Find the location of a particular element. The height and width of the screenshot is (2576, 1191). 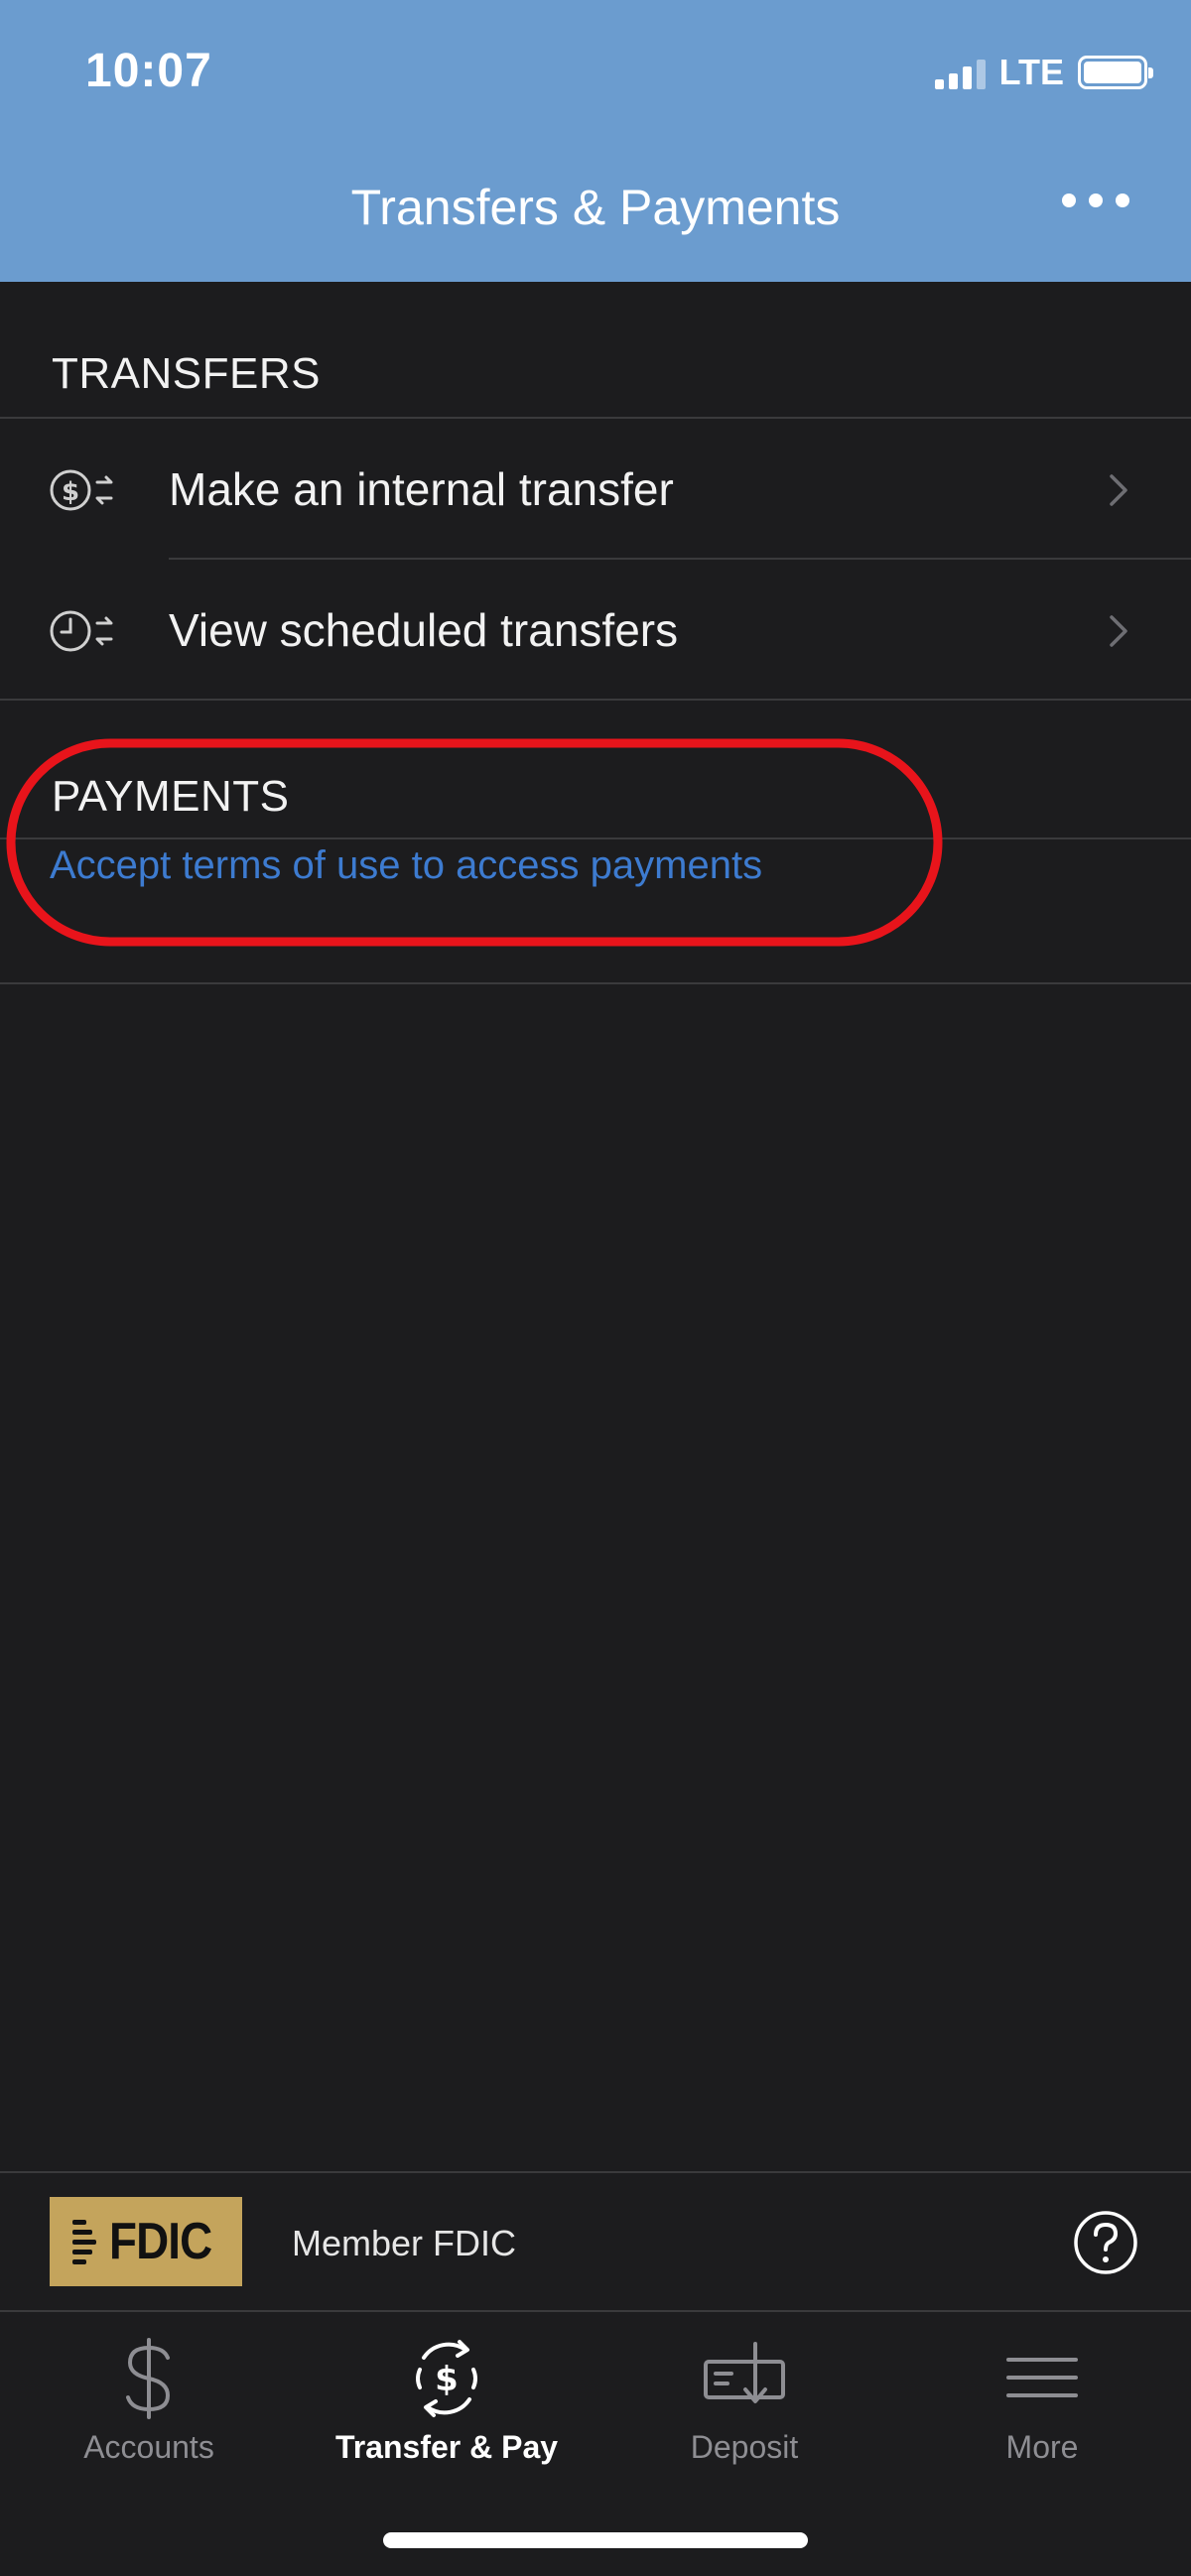

hamburger-menu-icon is located at coordinates (1042, 2378).